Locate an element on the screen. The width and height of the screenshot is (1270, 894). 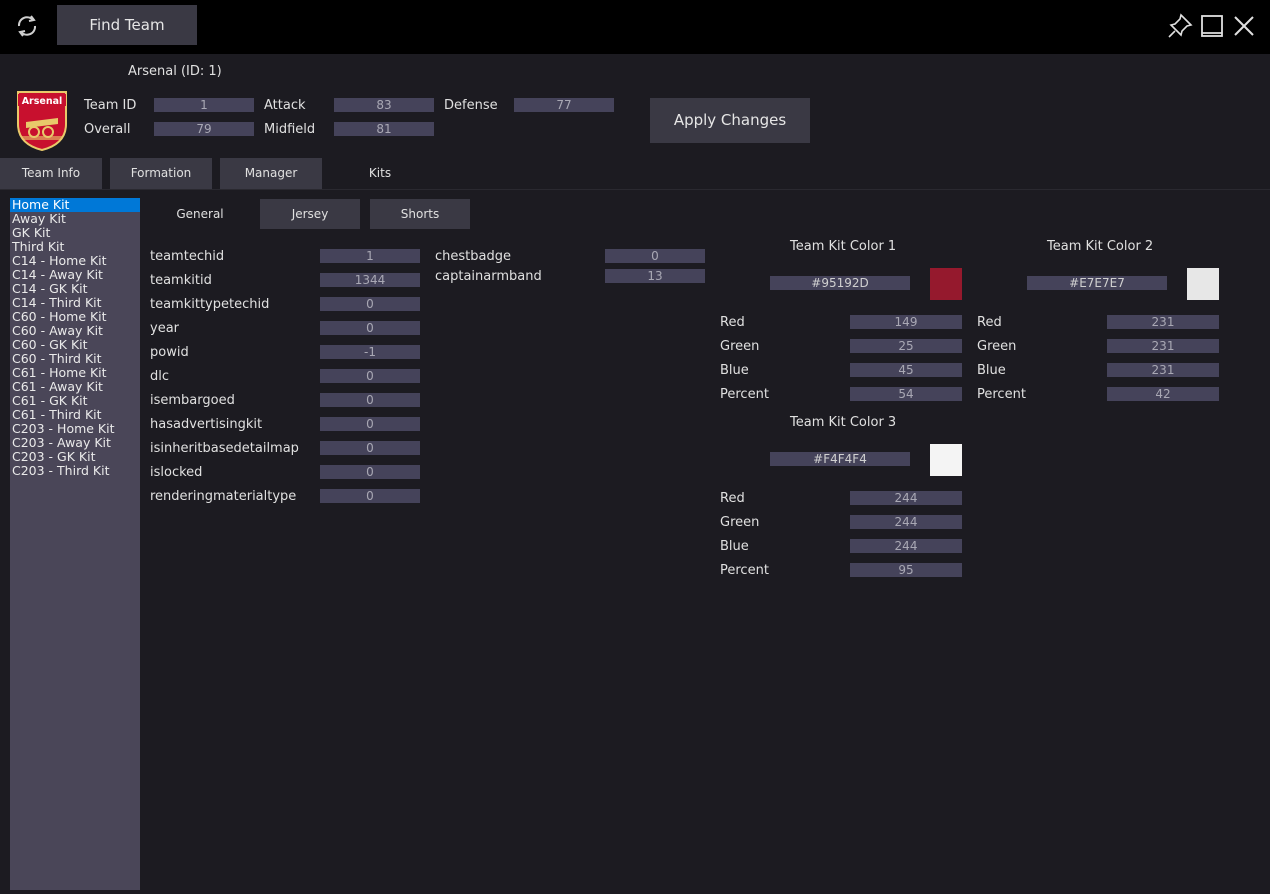
color3-swatch is located at coordinates (946, 460).